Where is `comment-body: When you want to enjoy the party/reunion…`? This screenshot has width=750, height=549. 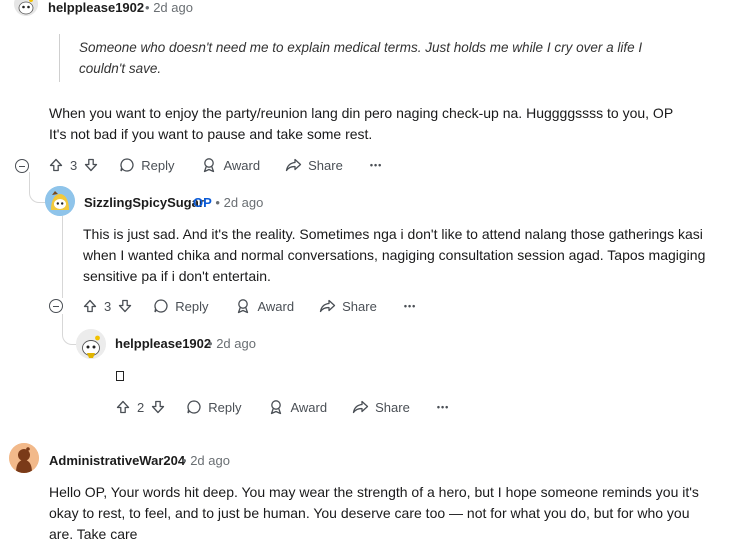
comment-body: When you want to enjoy the party/reunion… is located at coordinates (394, 124).